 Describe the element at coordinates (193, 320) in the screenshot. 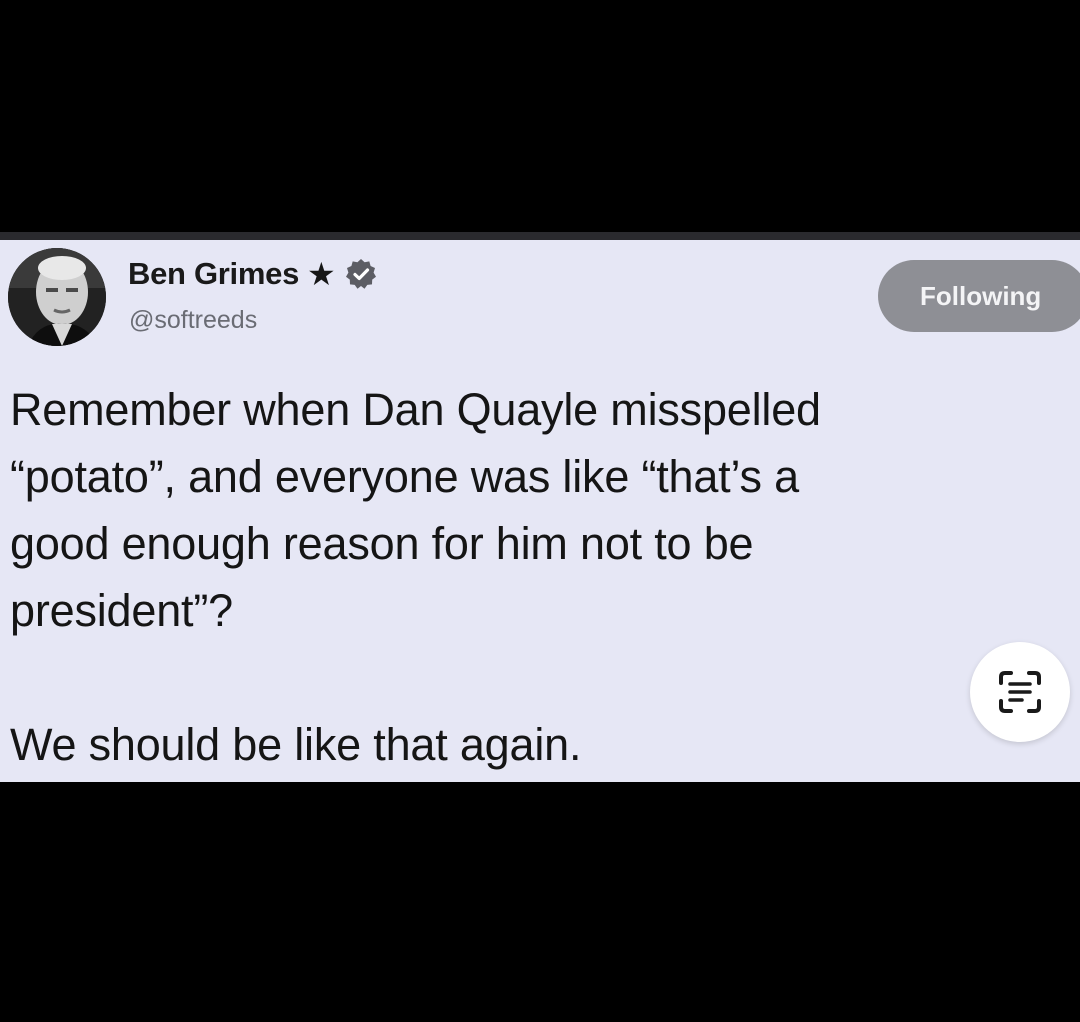

I see `author-handle: @softreeds` at that location.